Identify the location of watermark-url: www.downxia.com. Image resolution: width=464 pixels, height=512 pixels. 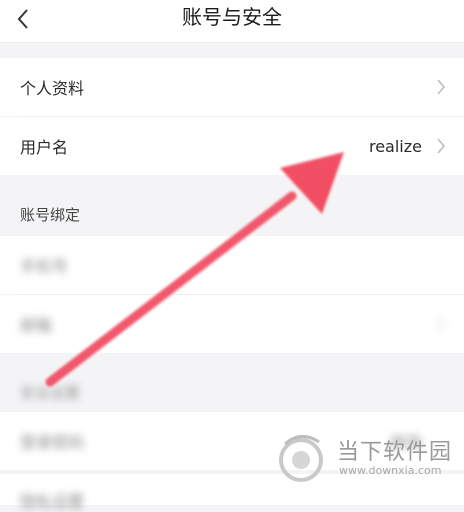
(390, 470).